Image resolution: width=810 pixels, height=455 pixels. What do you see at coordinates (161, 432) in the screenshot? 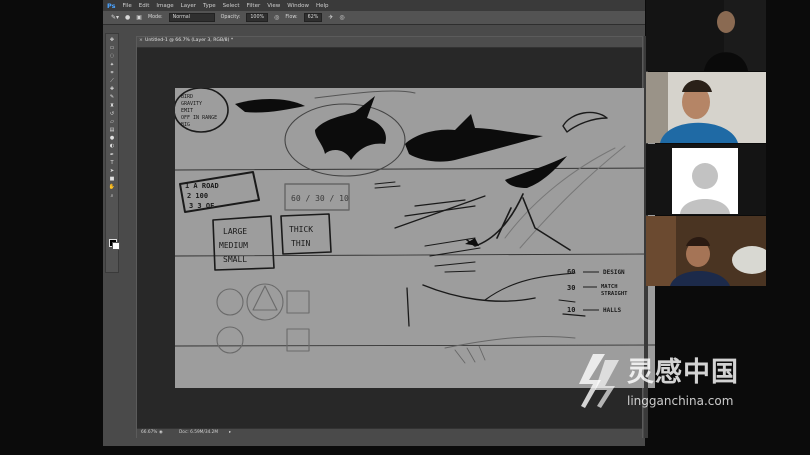
I see `status-info-icon: ◉` at bounding box center [161, 432].